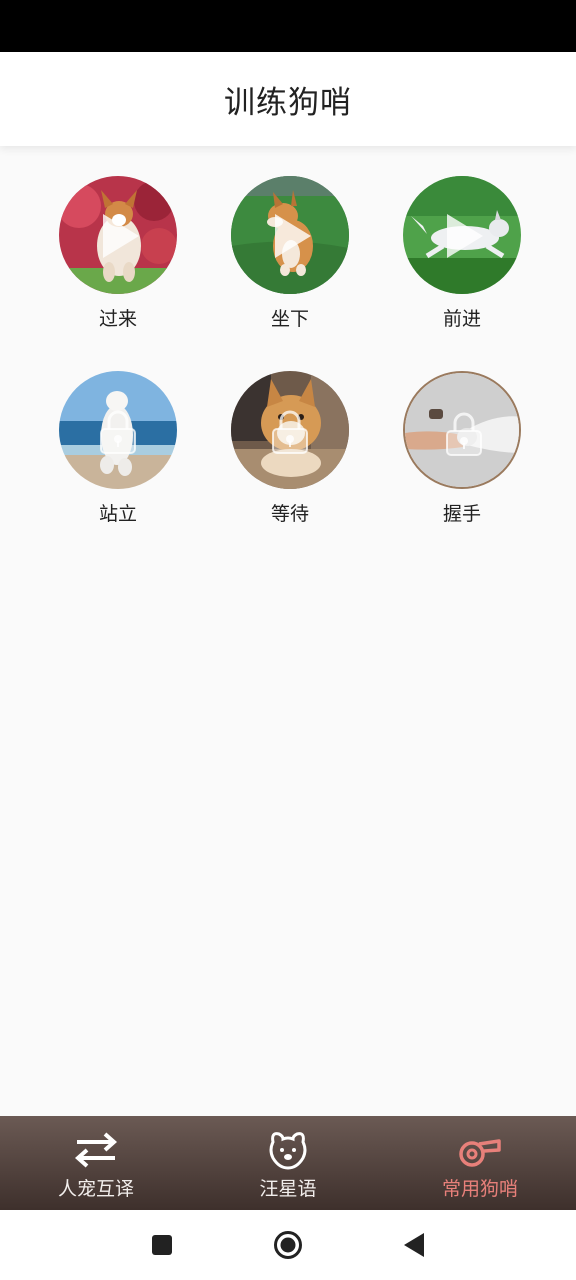 Image resolution: width=576 pixels, height=1280 pixels. What do you see at coordinates (117, 514) in the screenshot?
I see `command-label: 站立` at bounding box center [117, 514].